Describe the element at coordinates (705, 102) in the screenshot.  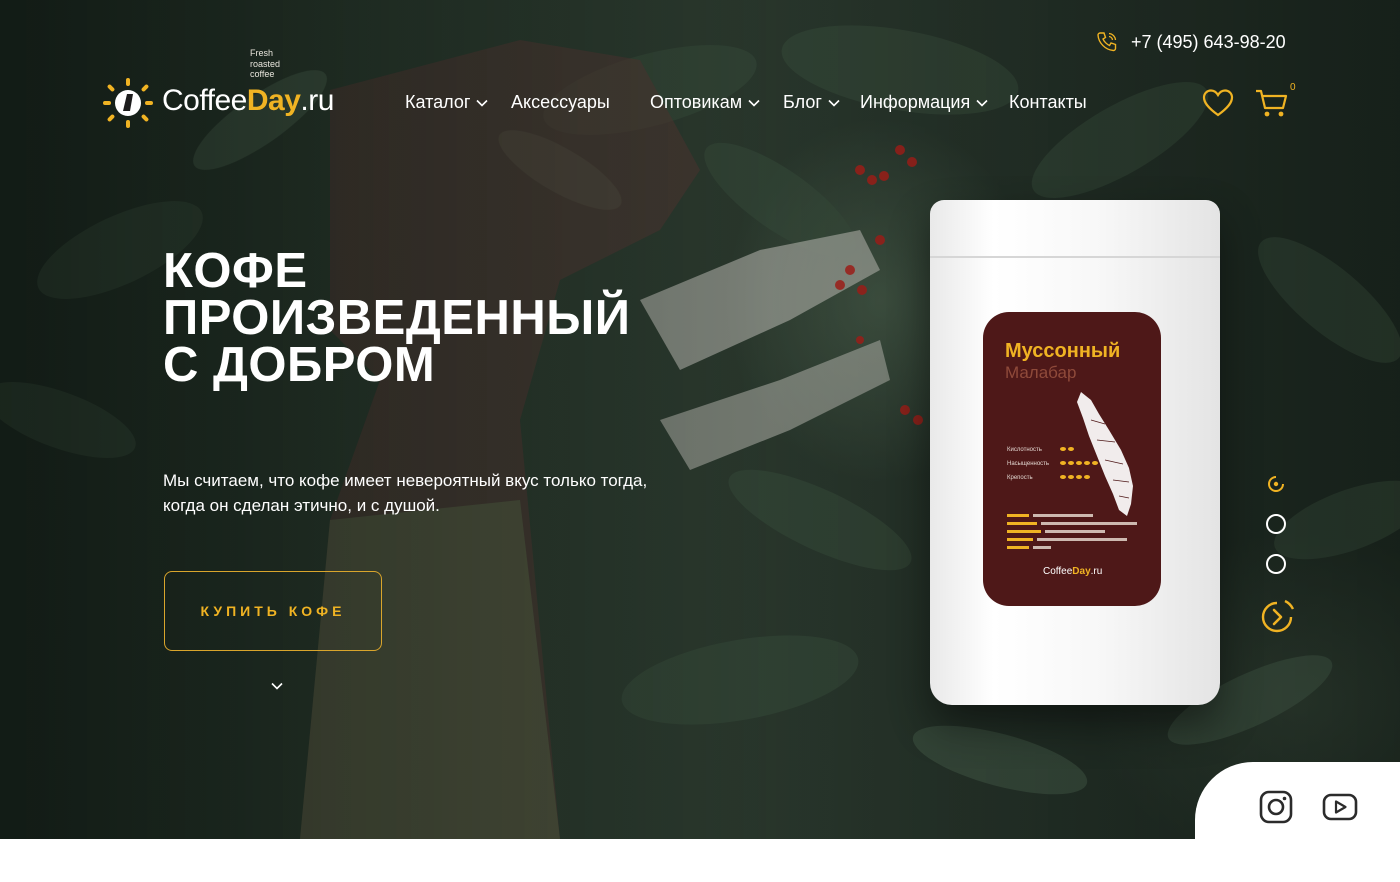
I see `nav-item-wholesale: Оптовикам` at that location.